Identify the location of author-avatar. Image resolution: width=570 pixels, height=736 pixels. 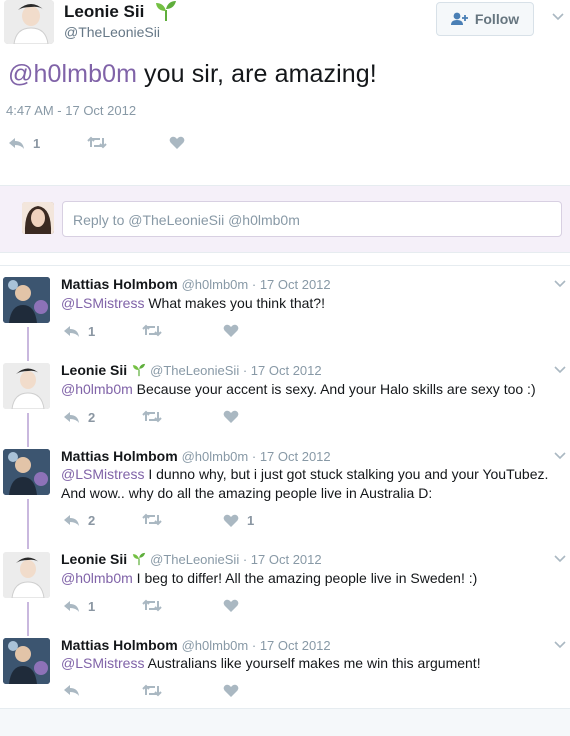
(29, 22).